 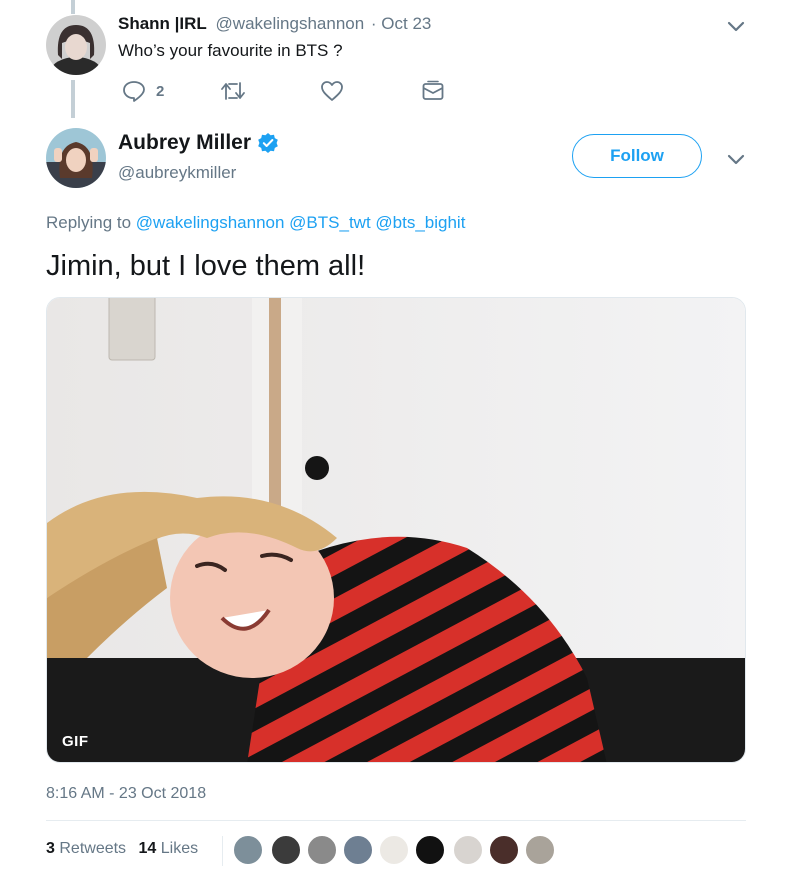 What do you see at coordinates (76, 45) in the screenshot?
I see `parent-avatar` at bounding box center [76, 45].